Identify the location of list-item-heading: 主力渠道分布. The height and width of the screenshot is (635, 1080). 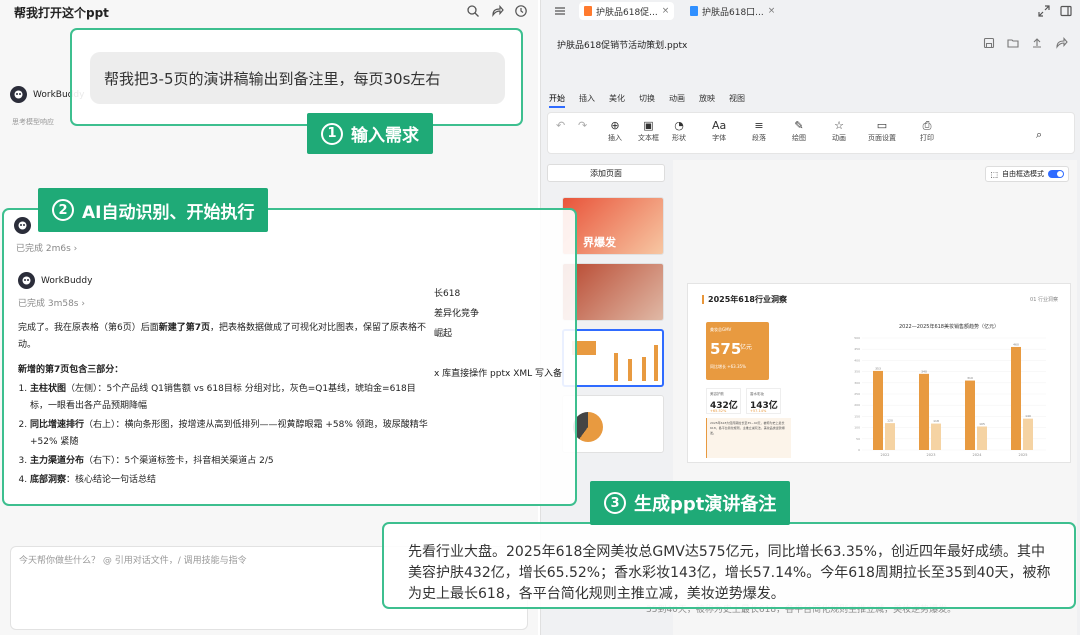
(57, 461).